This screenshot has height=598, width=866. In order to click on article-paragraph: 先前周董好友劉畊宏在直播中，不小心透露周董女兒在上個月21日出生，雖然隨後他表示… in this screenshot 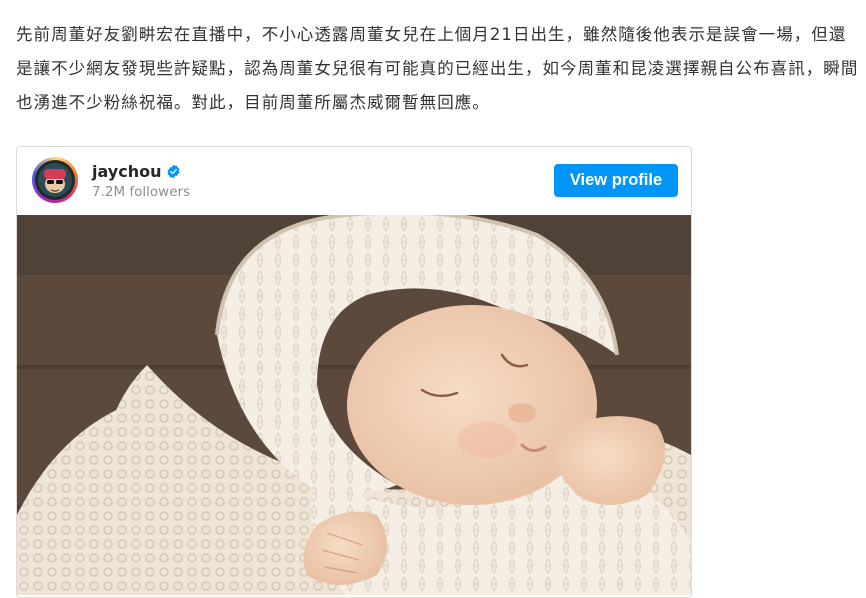, I will do `click(437, 68)`.